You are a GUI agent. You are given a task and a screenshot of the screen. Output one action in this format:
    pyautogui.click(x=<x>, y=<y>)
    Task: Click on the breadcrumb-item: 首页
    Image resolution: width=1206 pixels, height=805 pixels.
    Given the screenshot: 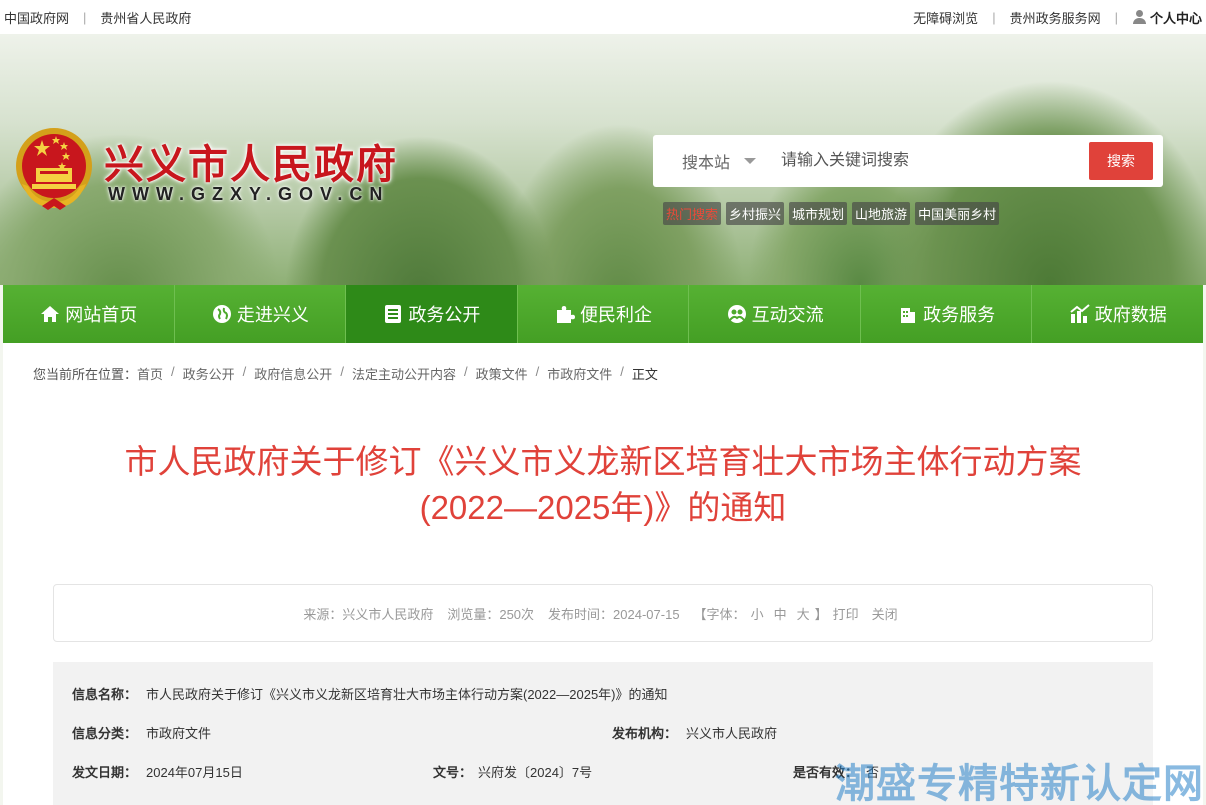 What is the action you would take?
    pyautogui.click(x=150, y=373)
    